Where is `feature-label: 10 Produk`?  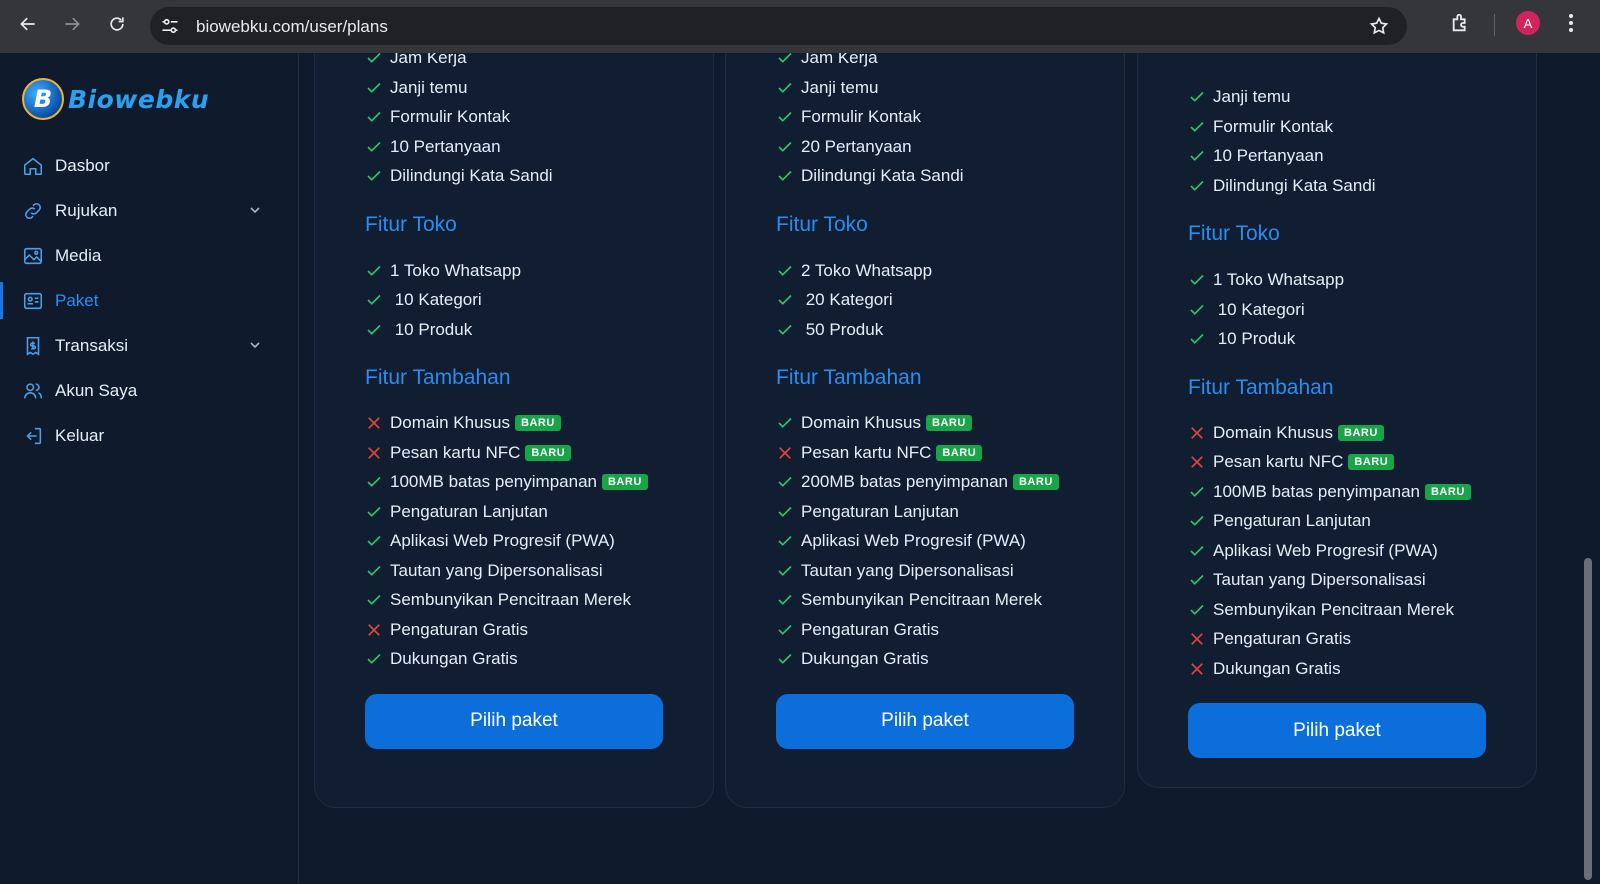 feature-label: 10 Produk is located at coordinates (1254, 338).